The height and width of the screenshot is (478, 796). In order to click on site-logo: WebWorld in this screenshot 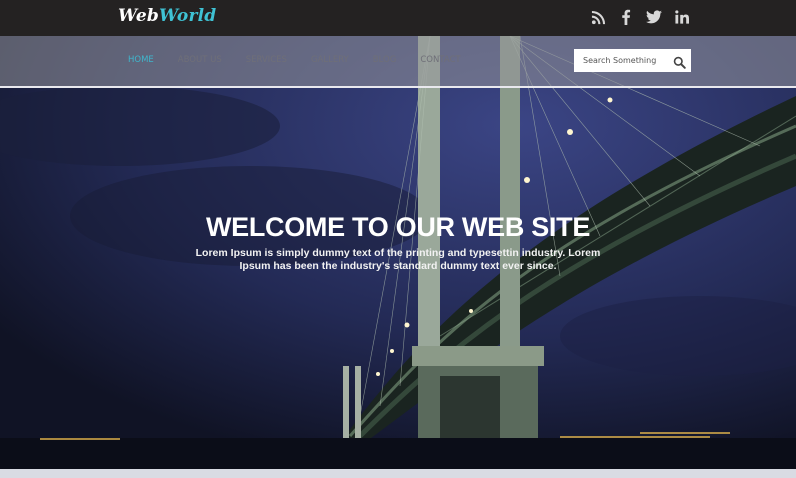, I will do `click(167, 16)`.